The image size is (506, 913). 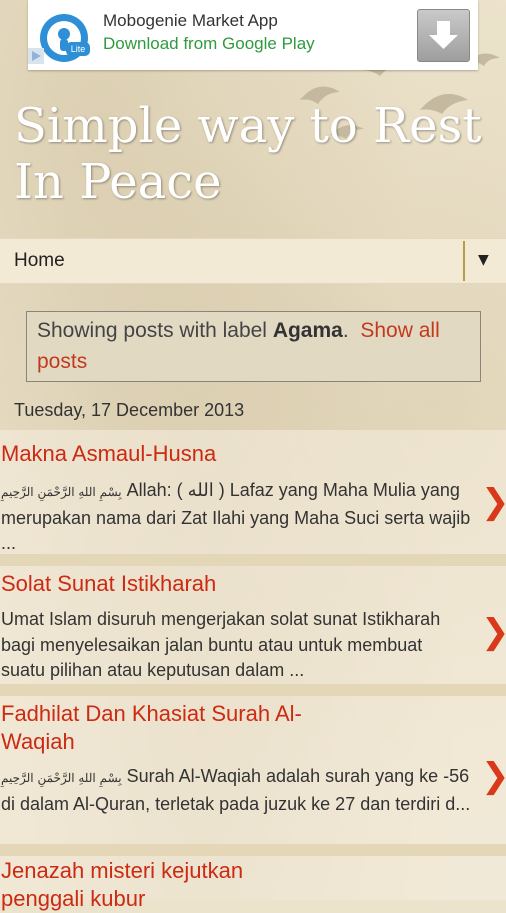 I want to click on nav-divider, so click(x=464, y=261).